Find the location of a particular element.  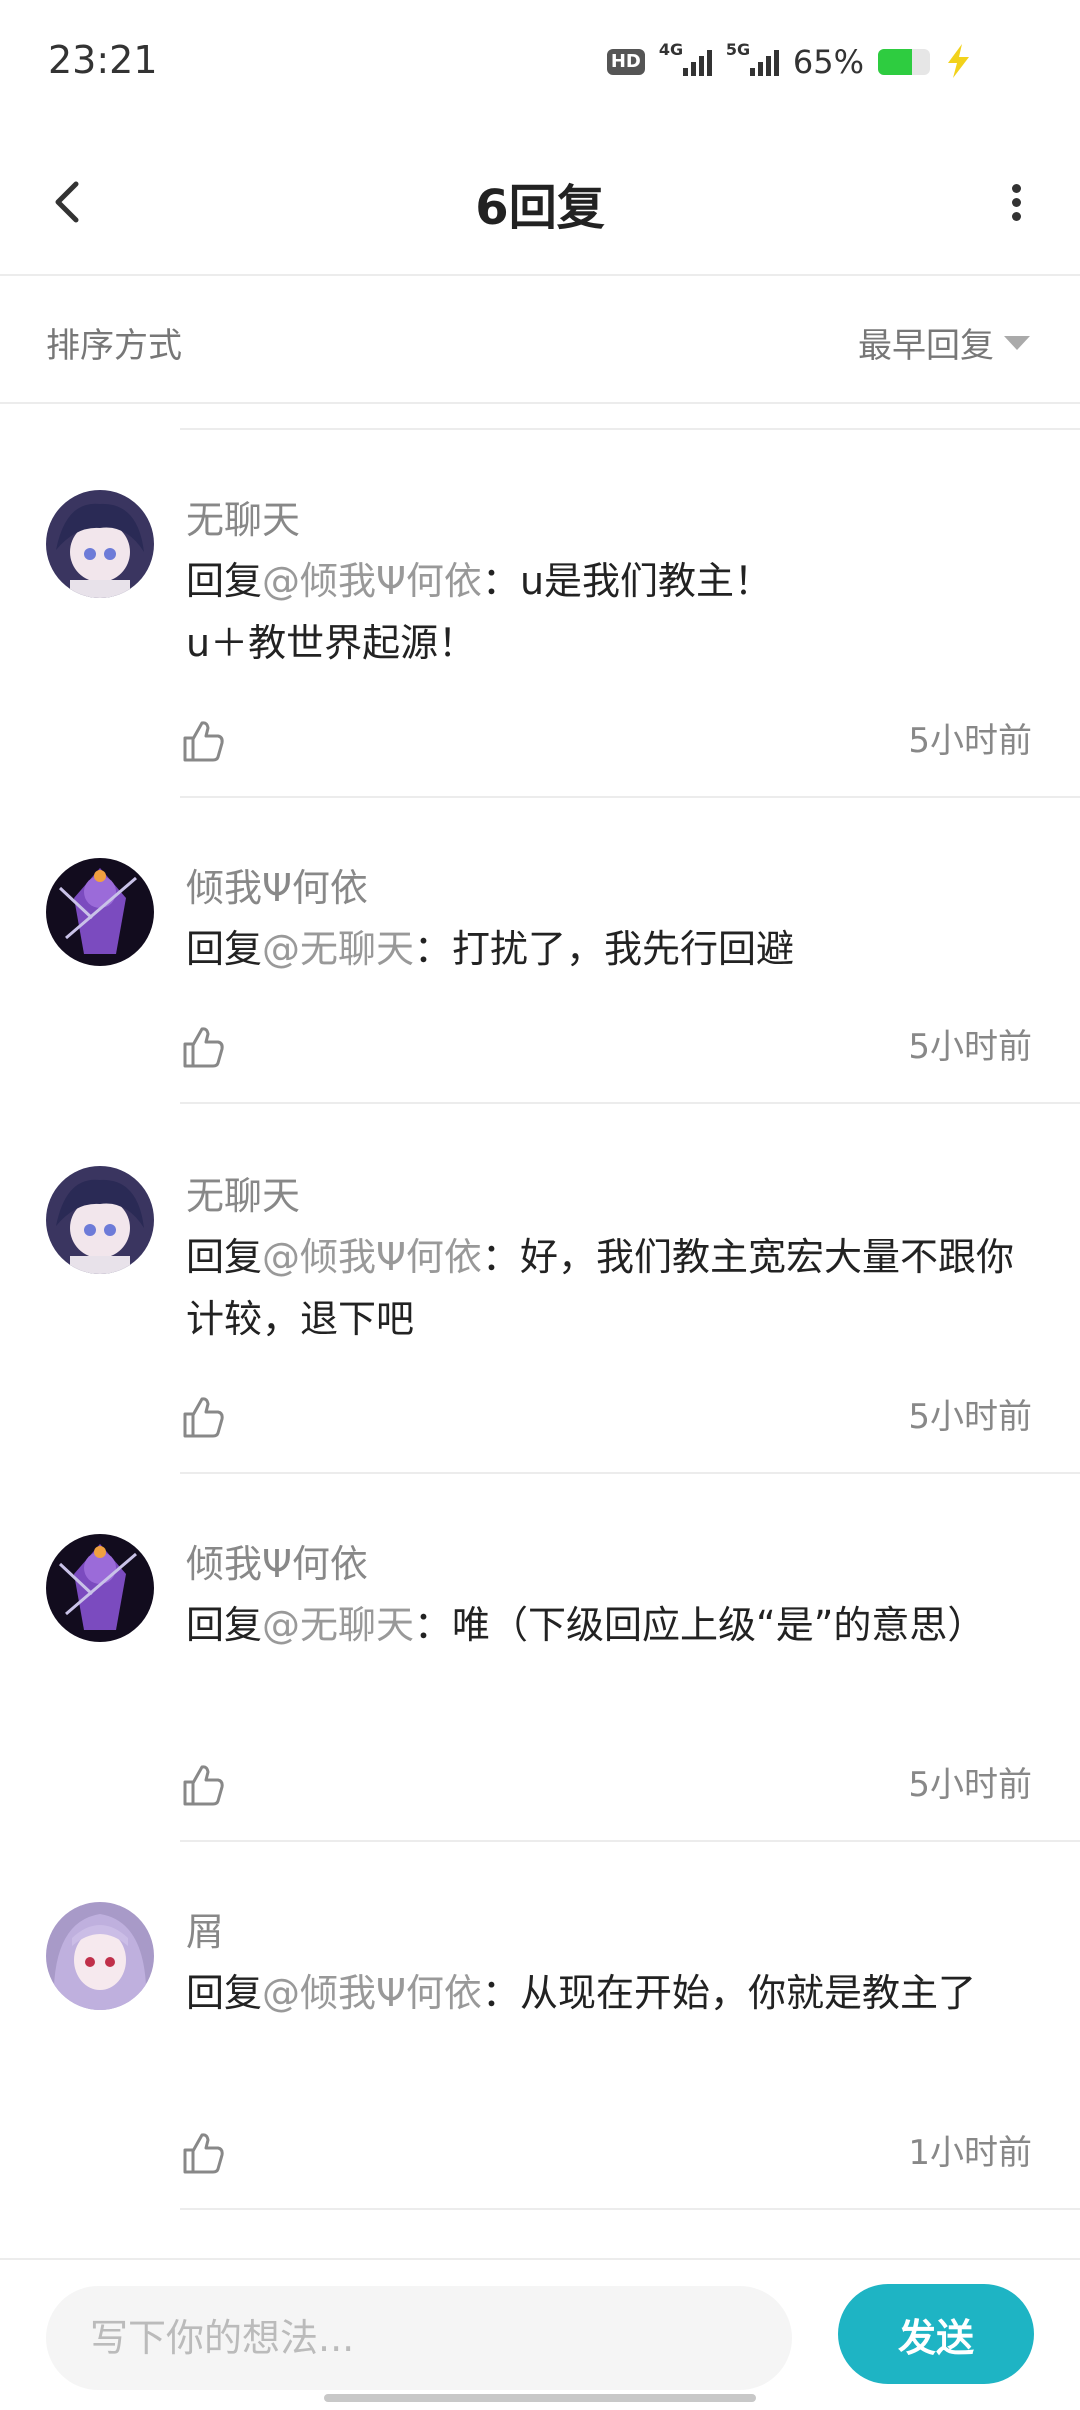

network-4g-label: 4G is located at coordinates (671, 49).